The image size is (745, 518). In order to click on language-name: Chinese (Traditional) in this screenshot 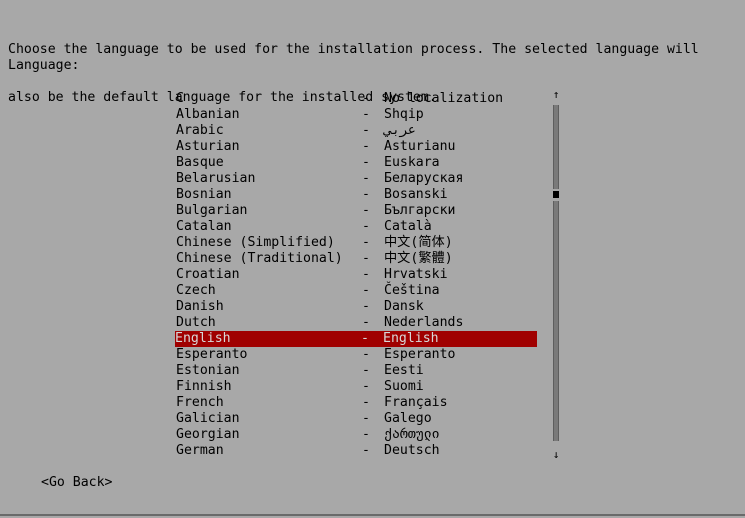, I will do `click(259, 258)`.